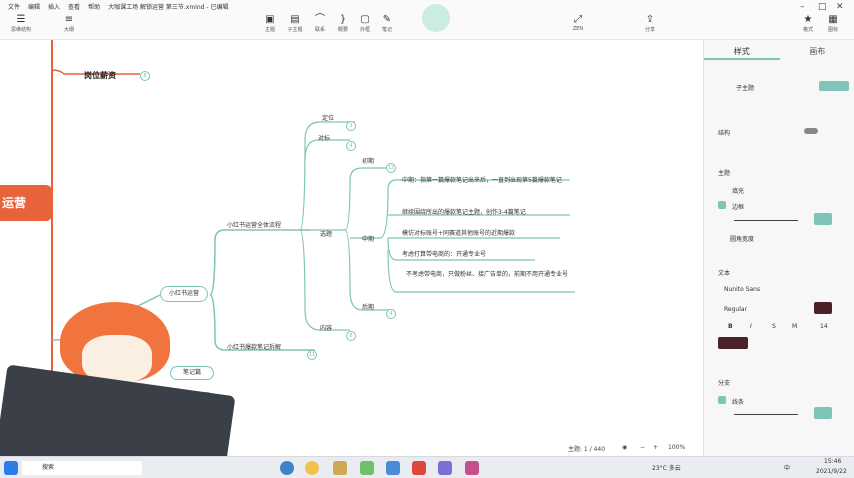 The width and height of the screenshot is (854, 478). Describe the element at coordinates (340, 468) in the screenshot. I see `folder-icon` at that location.